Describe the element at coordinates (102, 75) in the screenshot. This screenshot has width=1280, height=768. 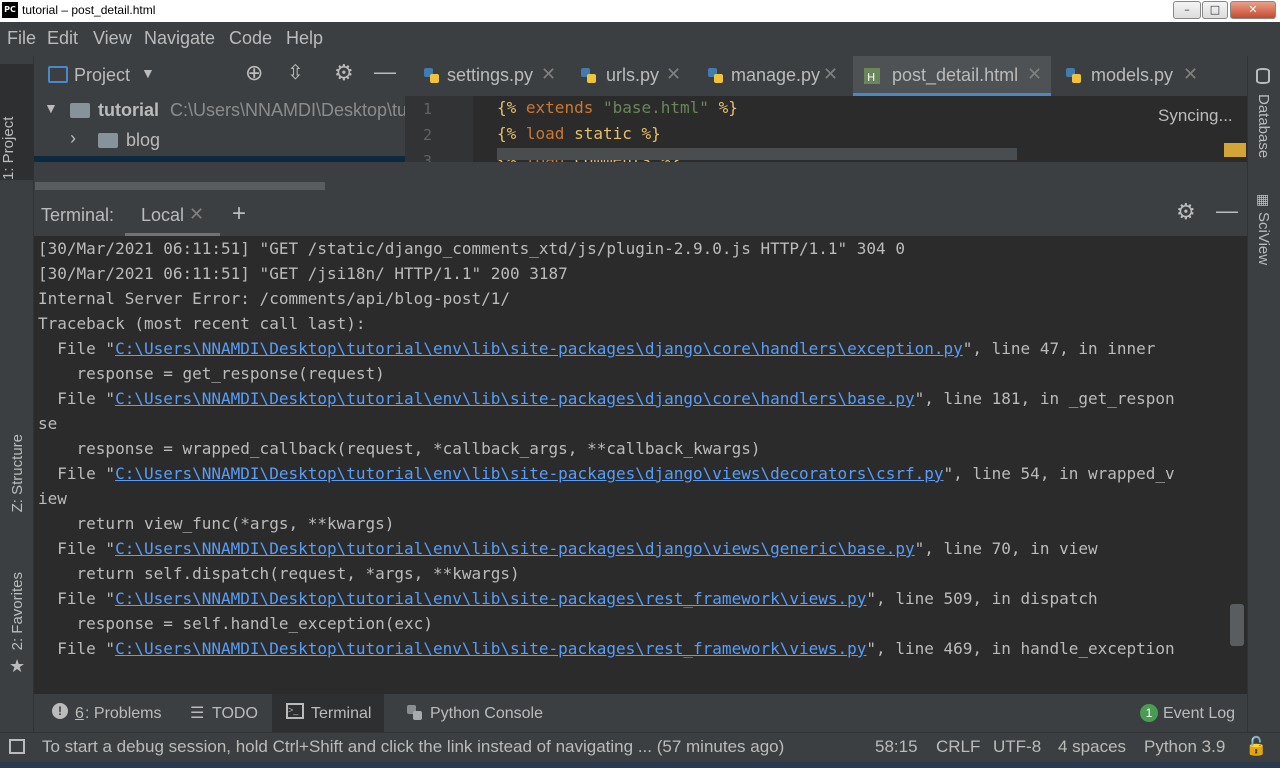
I see `project-panel-title: Project` at that location.